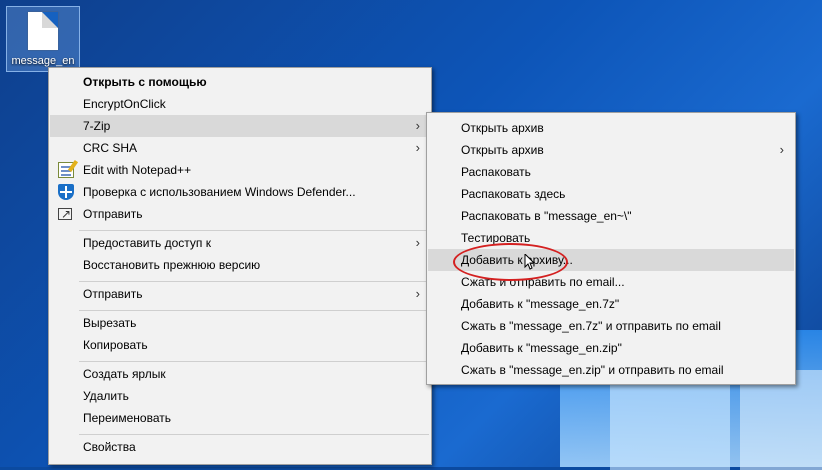  I want to click on menu-item-open-with: Открыть с помощью, so click(240, 82).